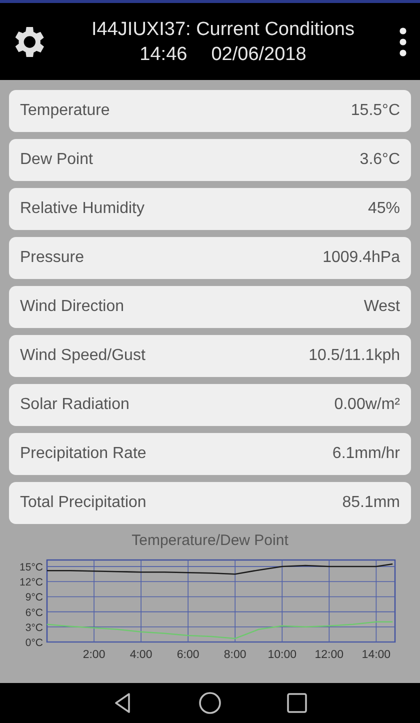 The image size is (420, 723). Describe the element at coordinates (354, 356) in the screenshot. I see `reading-value: 10.5/11.1kph` at that location.